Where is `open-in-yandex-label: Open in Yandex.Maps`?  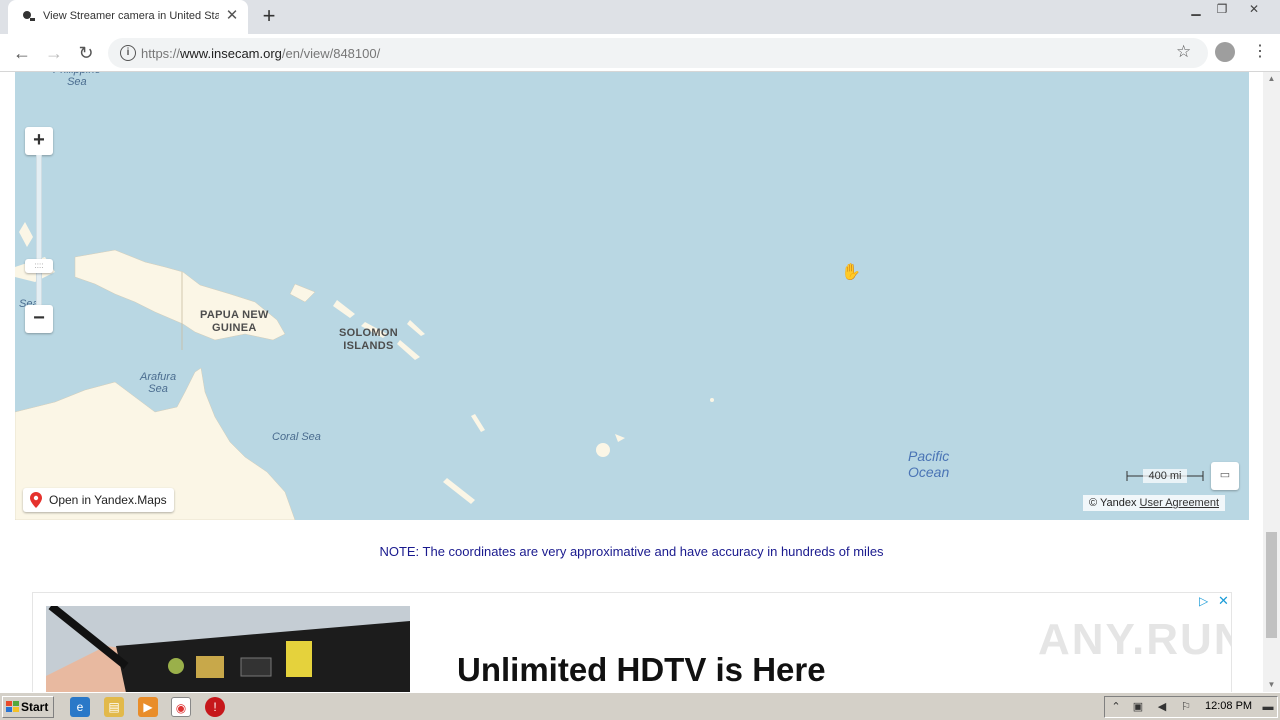
open-in-yandex-label: Open in Yandex.Maps is located at coordinates (108, 500).